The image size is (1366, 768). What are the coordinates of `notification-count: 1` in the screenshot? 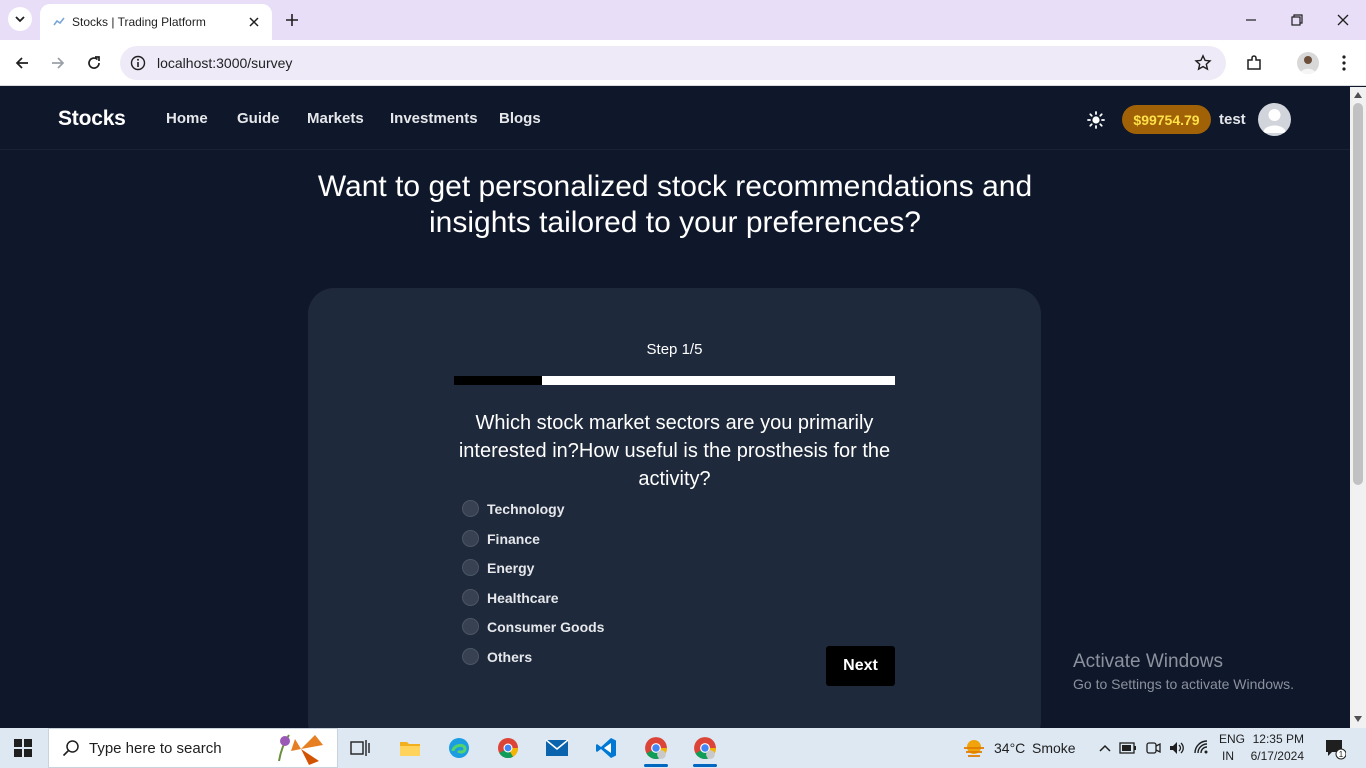 It's located at (1341, 754).